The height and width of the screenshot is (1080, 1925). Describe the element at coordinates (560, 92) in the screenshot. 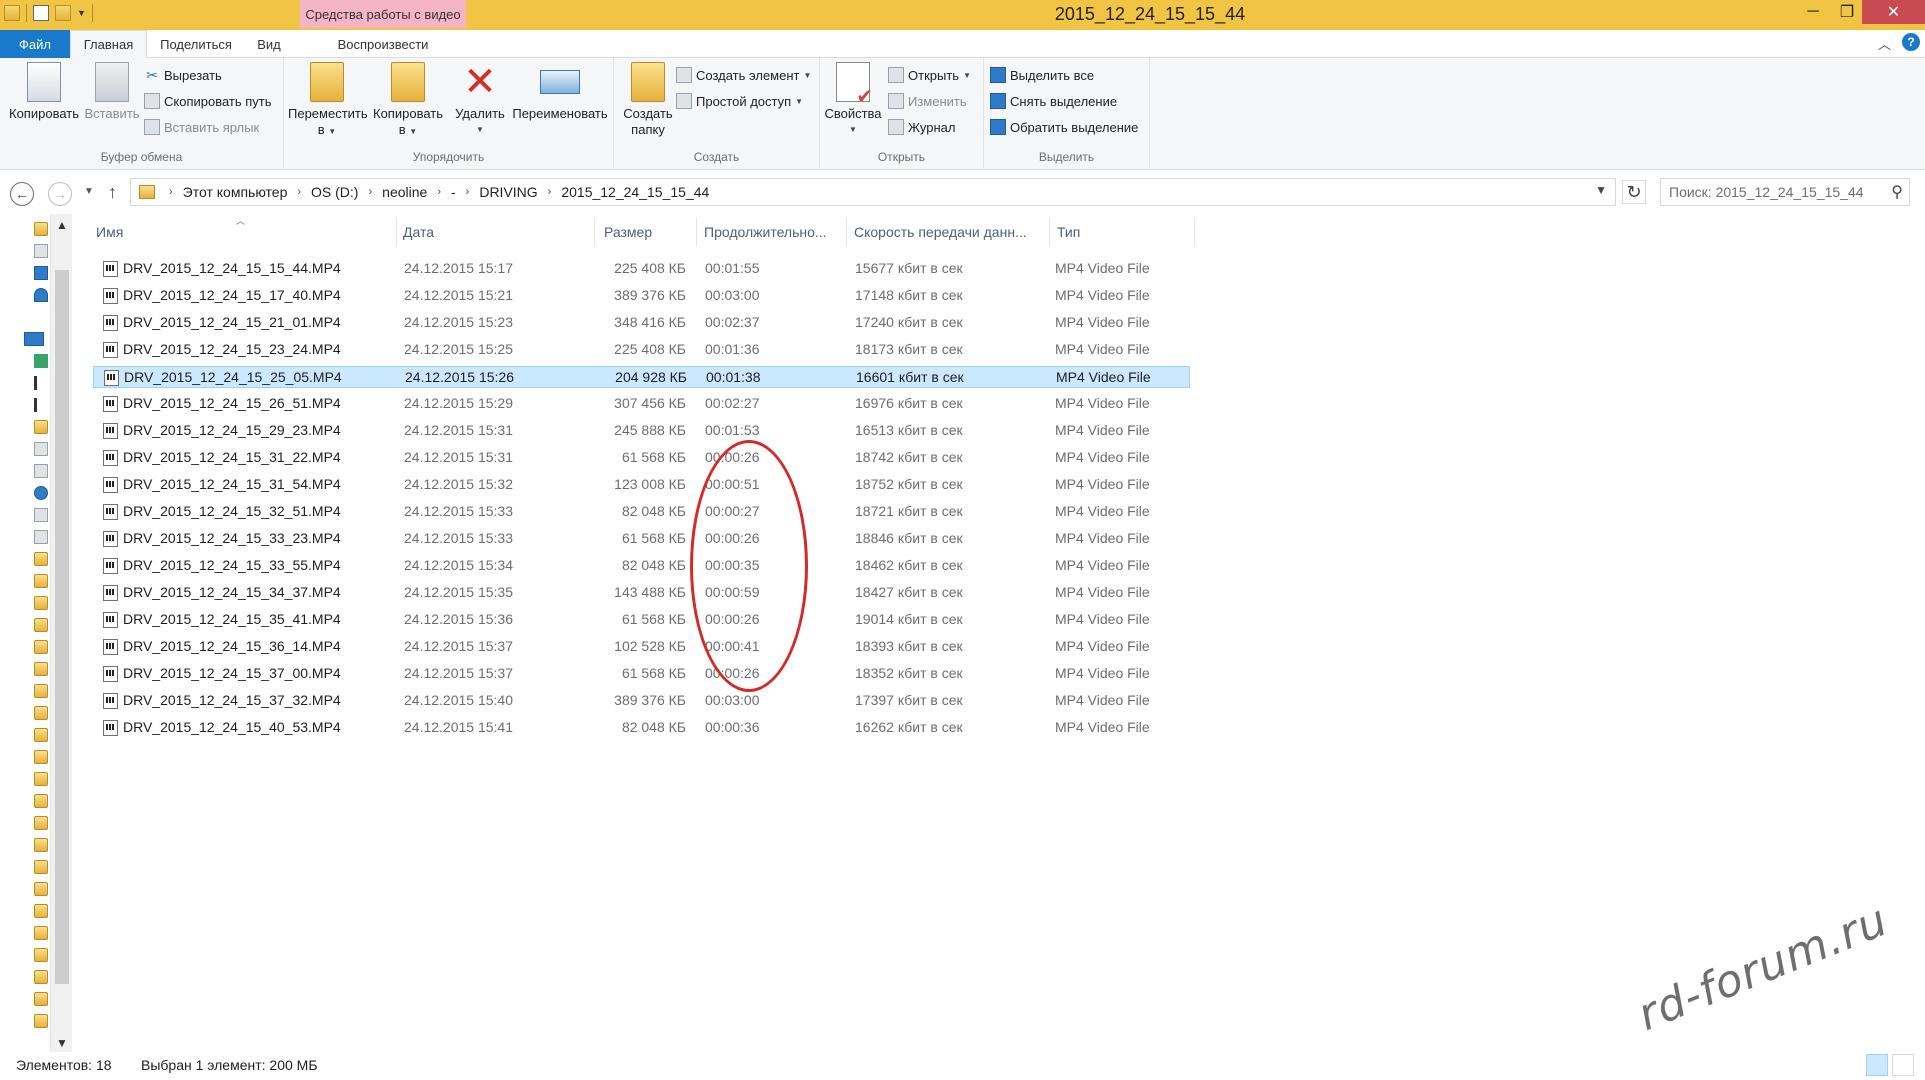

I see `rename-button: Переименовать` at that location.